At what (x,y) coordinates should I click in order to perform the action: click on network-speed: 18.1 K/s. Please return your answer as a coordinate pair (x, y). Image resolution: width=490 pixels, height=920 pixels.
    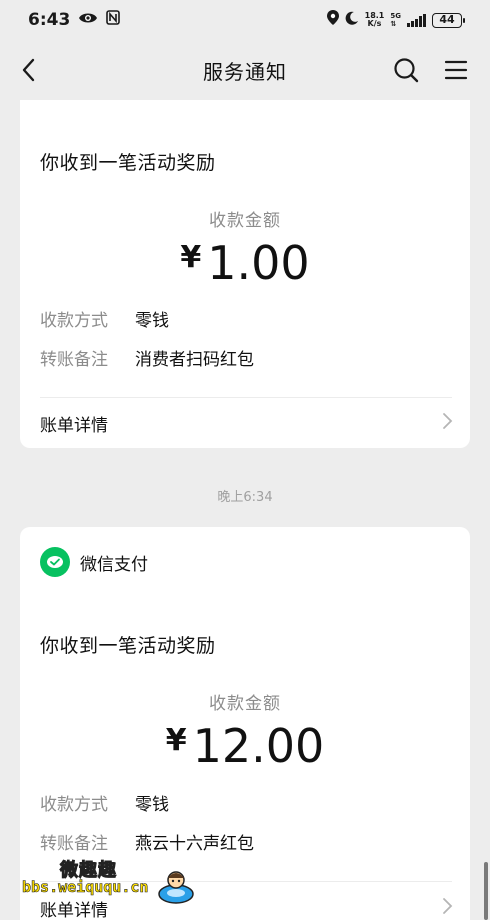
    Looking at the image, I should click on (375, 20).